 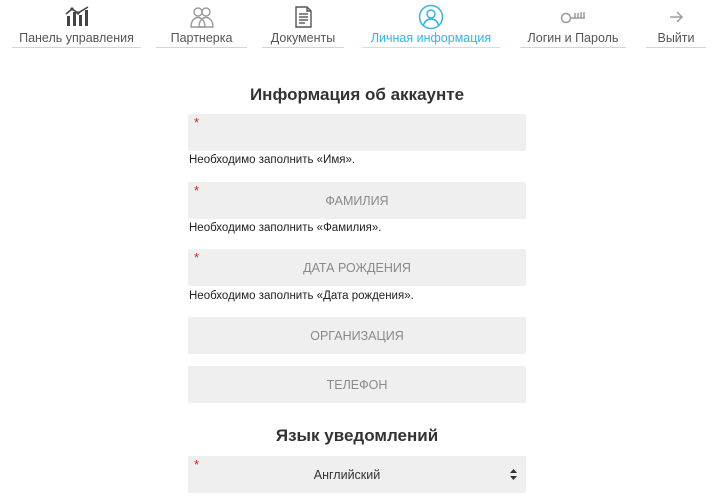 I want to click on last-name-input, so click(x=357, y=200).